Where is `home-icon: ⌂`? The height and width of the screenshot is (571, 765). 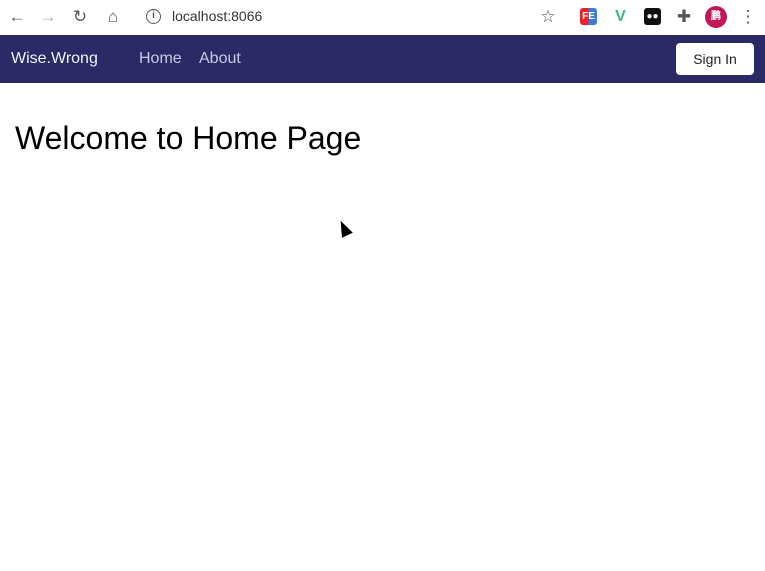
home-icon: ⌂ is located at coordinates (113, 17).